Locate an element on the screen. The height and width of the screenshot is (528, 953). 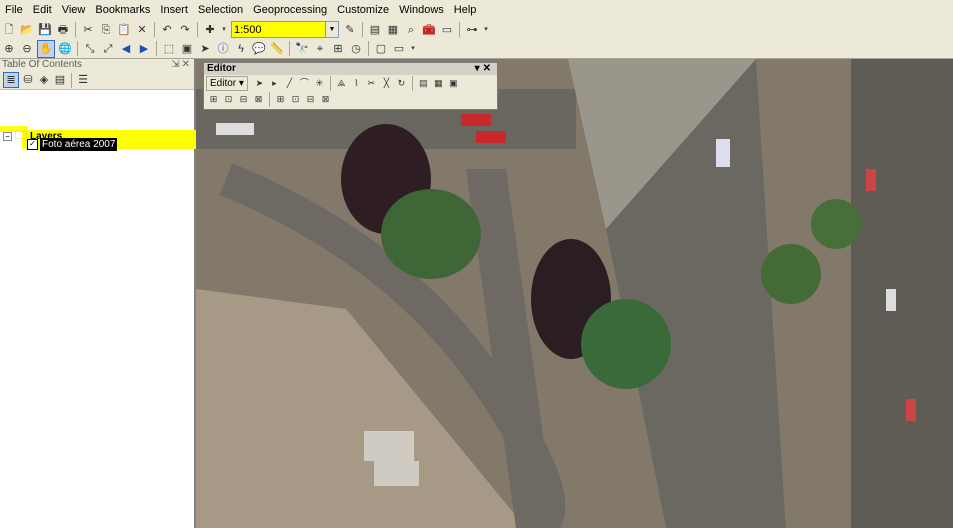
print-icon: 🖶 is located at coordinates (63, 30).